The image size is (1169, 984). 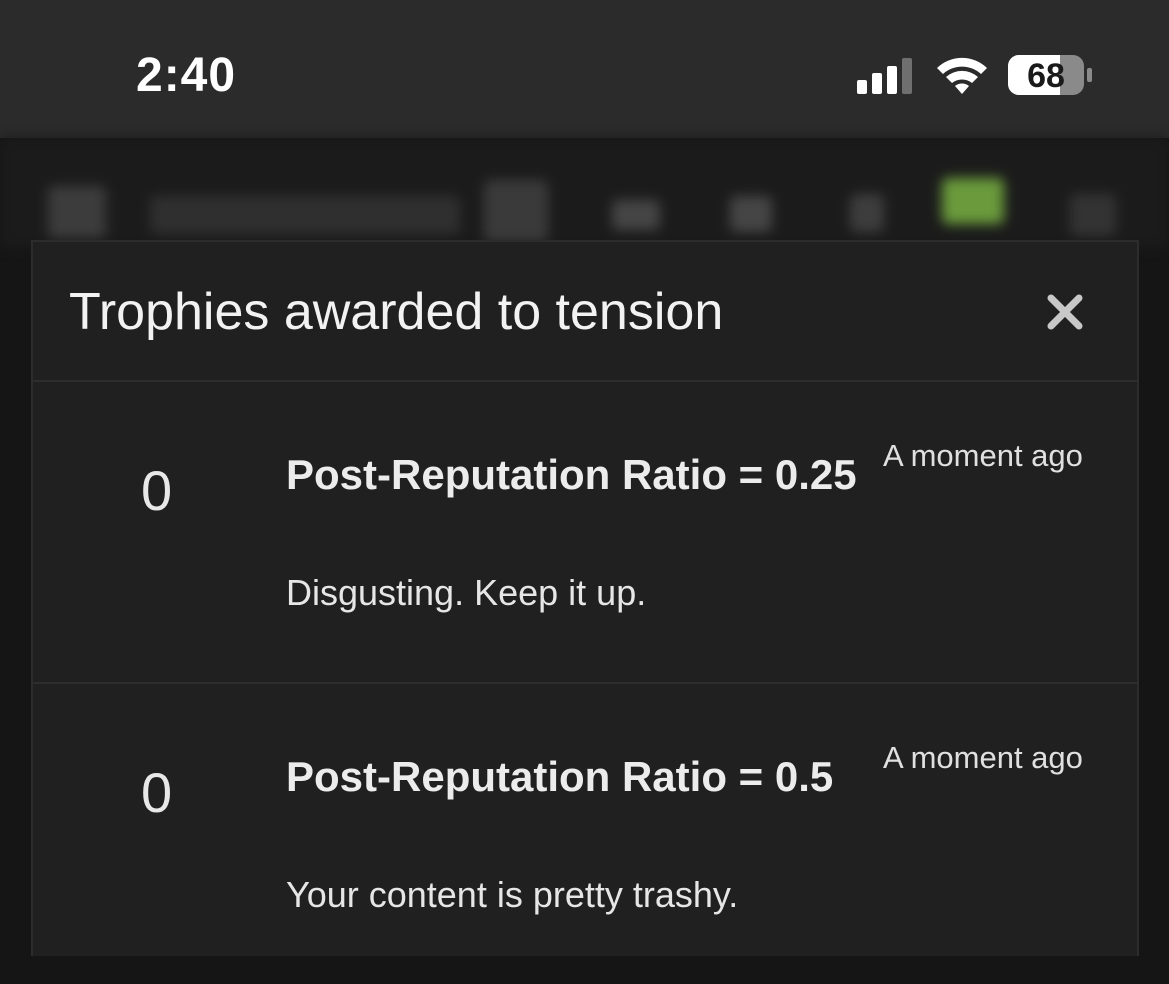 I want to click on wifi-icon, so click(x=962, y=75).